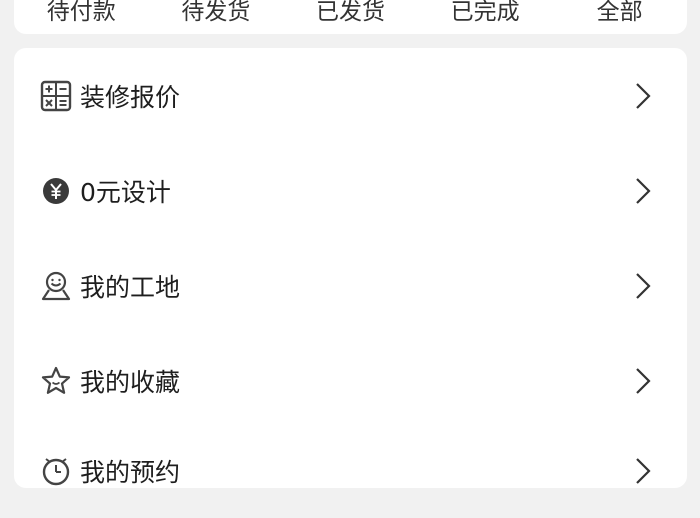 The width and height of the screenshot is (700, 518). What do you see at coordinates (485, 13) in the screenshot?
I see `tab-completed: 已完成` at bounding box center [485, 13].